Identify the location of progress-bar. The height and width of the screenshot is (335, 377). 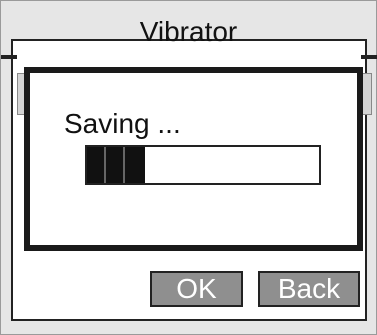
(203, 165).